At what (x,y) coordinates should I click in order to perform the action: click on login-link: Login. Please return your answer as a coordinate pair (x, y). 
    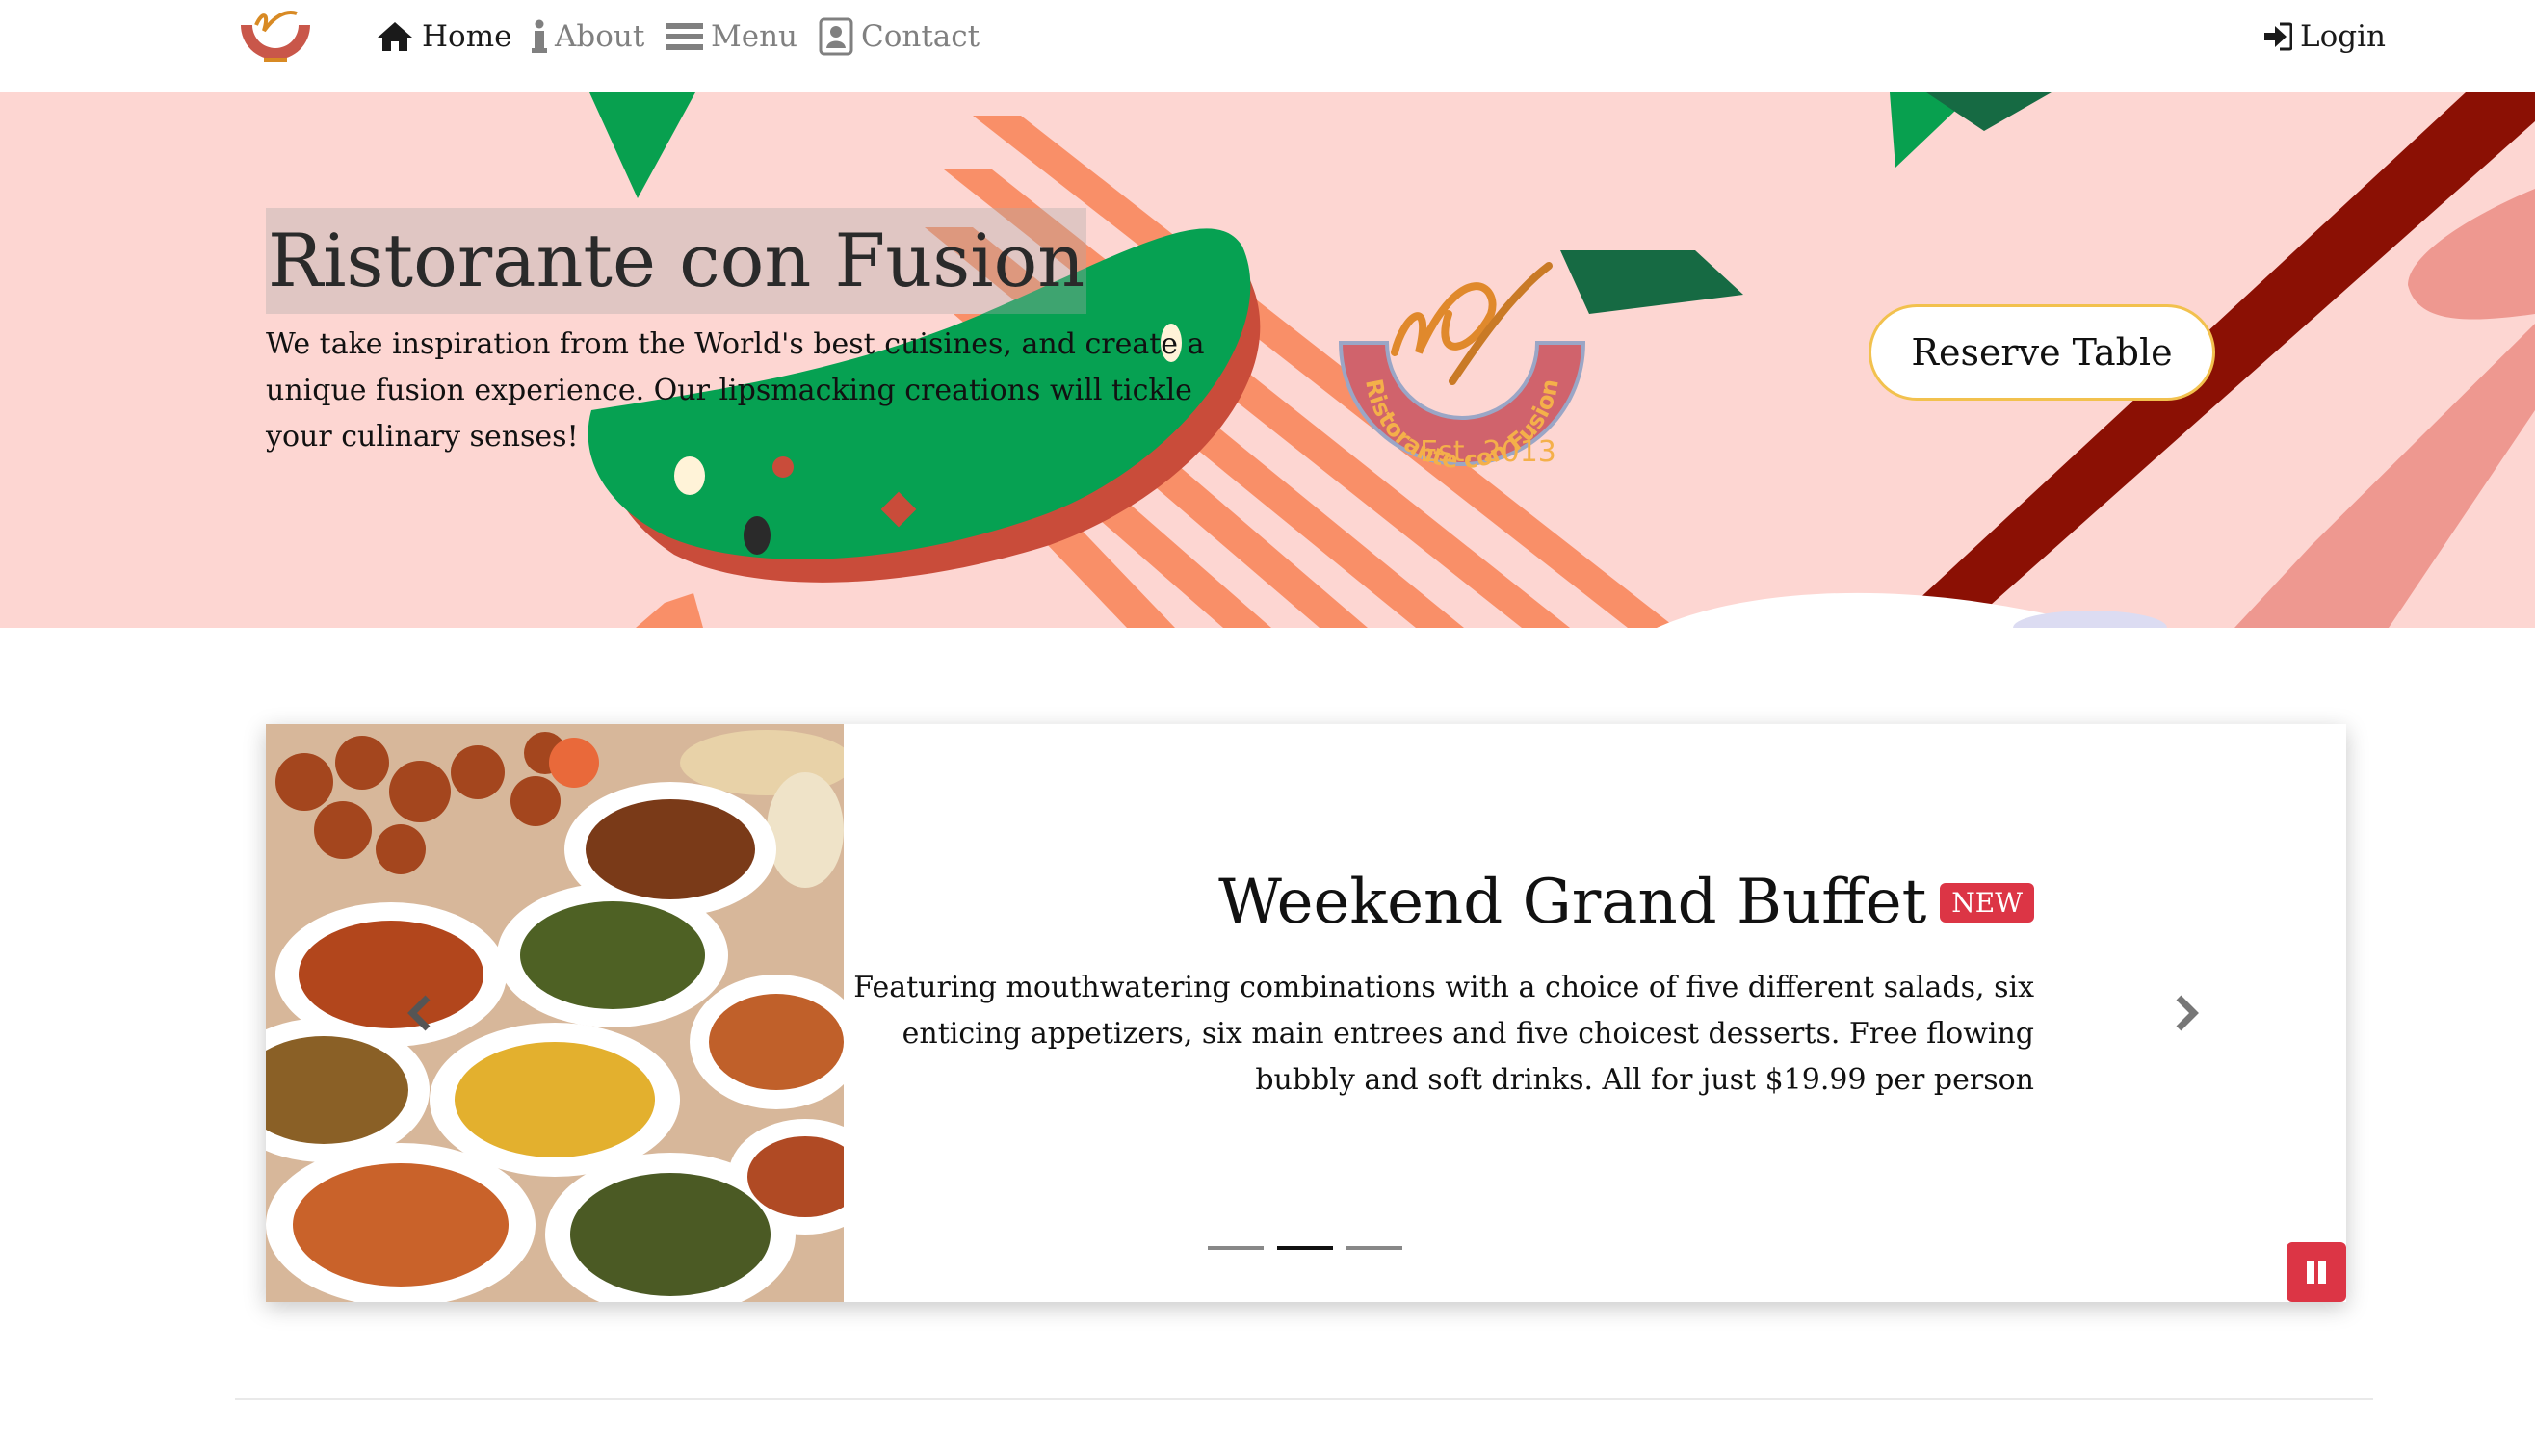
    Looking at the image, I should click on (2324, 37).